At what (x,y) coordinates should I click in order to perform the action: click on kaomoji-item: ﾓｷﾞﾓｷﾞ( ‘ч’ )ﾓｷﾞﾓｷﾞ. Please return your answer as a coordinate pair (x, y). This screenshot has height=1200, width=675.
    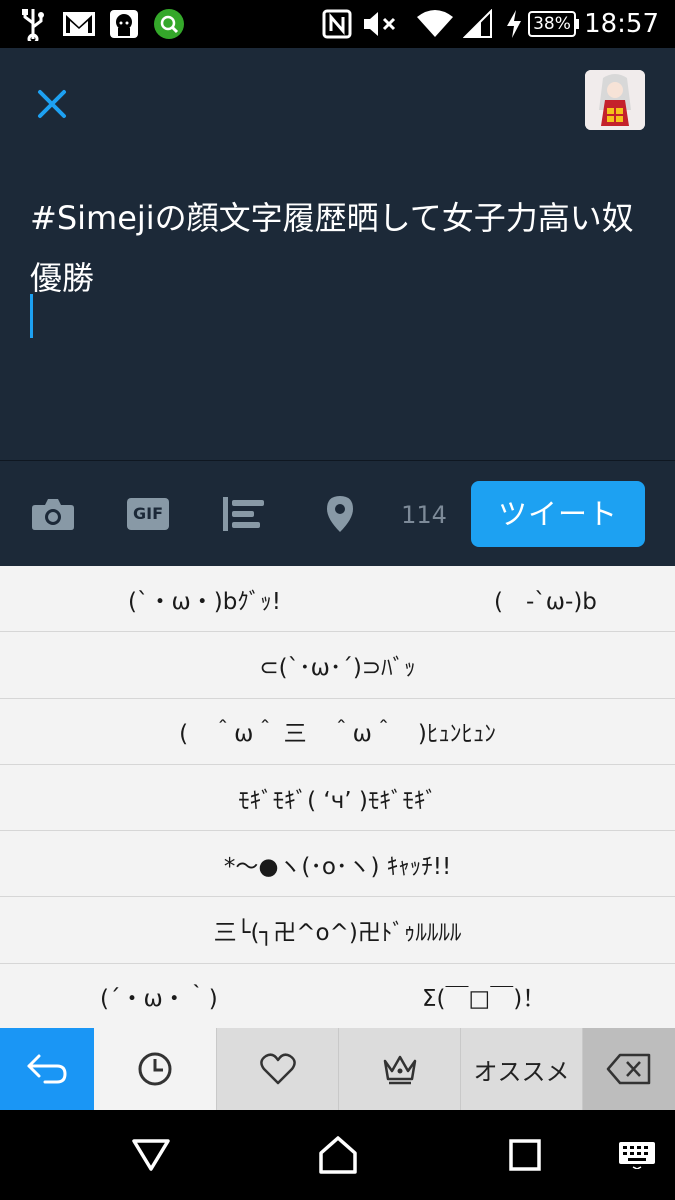
    Looking at the image, I should click on (337, 798).